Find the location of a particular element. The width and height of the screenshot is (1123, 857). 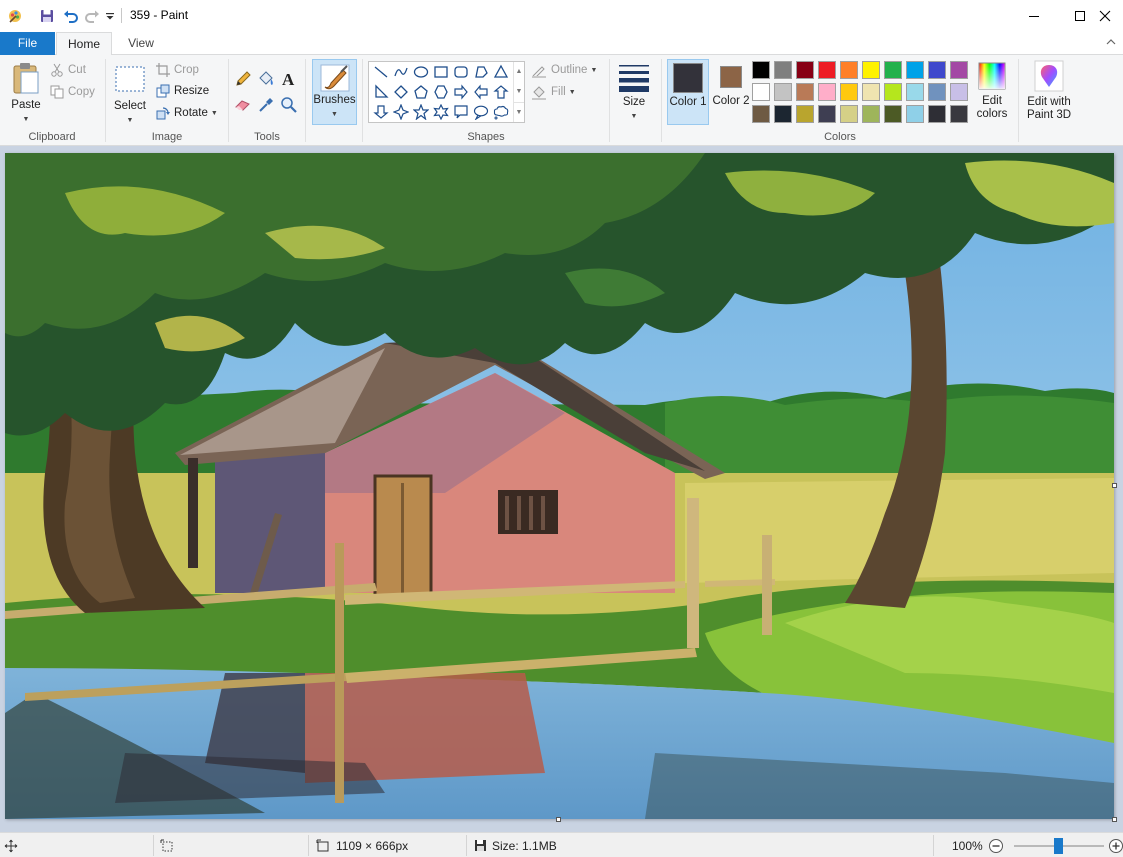

color-picker-icon is located at coordinates (266, 105).